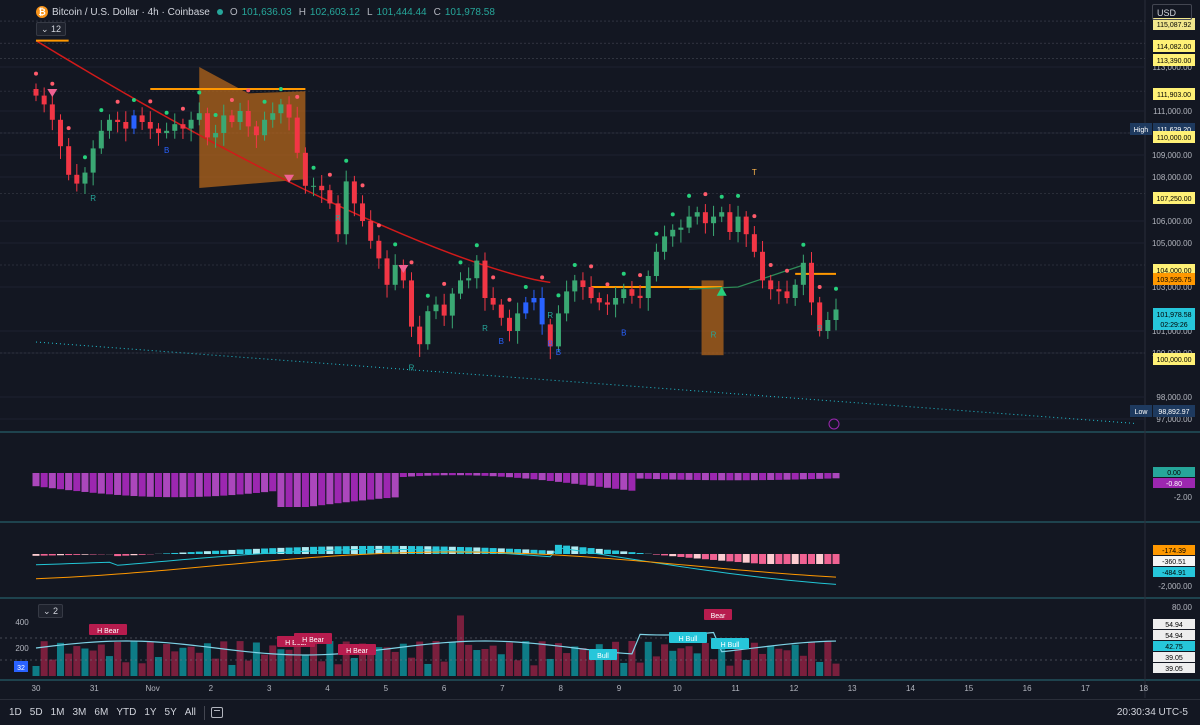 The width and height of the screenshot is (1200, 725). What do you see at coordinates (1152, 712) in the screenshot?
I see `utc-clock: 20:30:34 UTC-5` at bounding box center [1152, 712].